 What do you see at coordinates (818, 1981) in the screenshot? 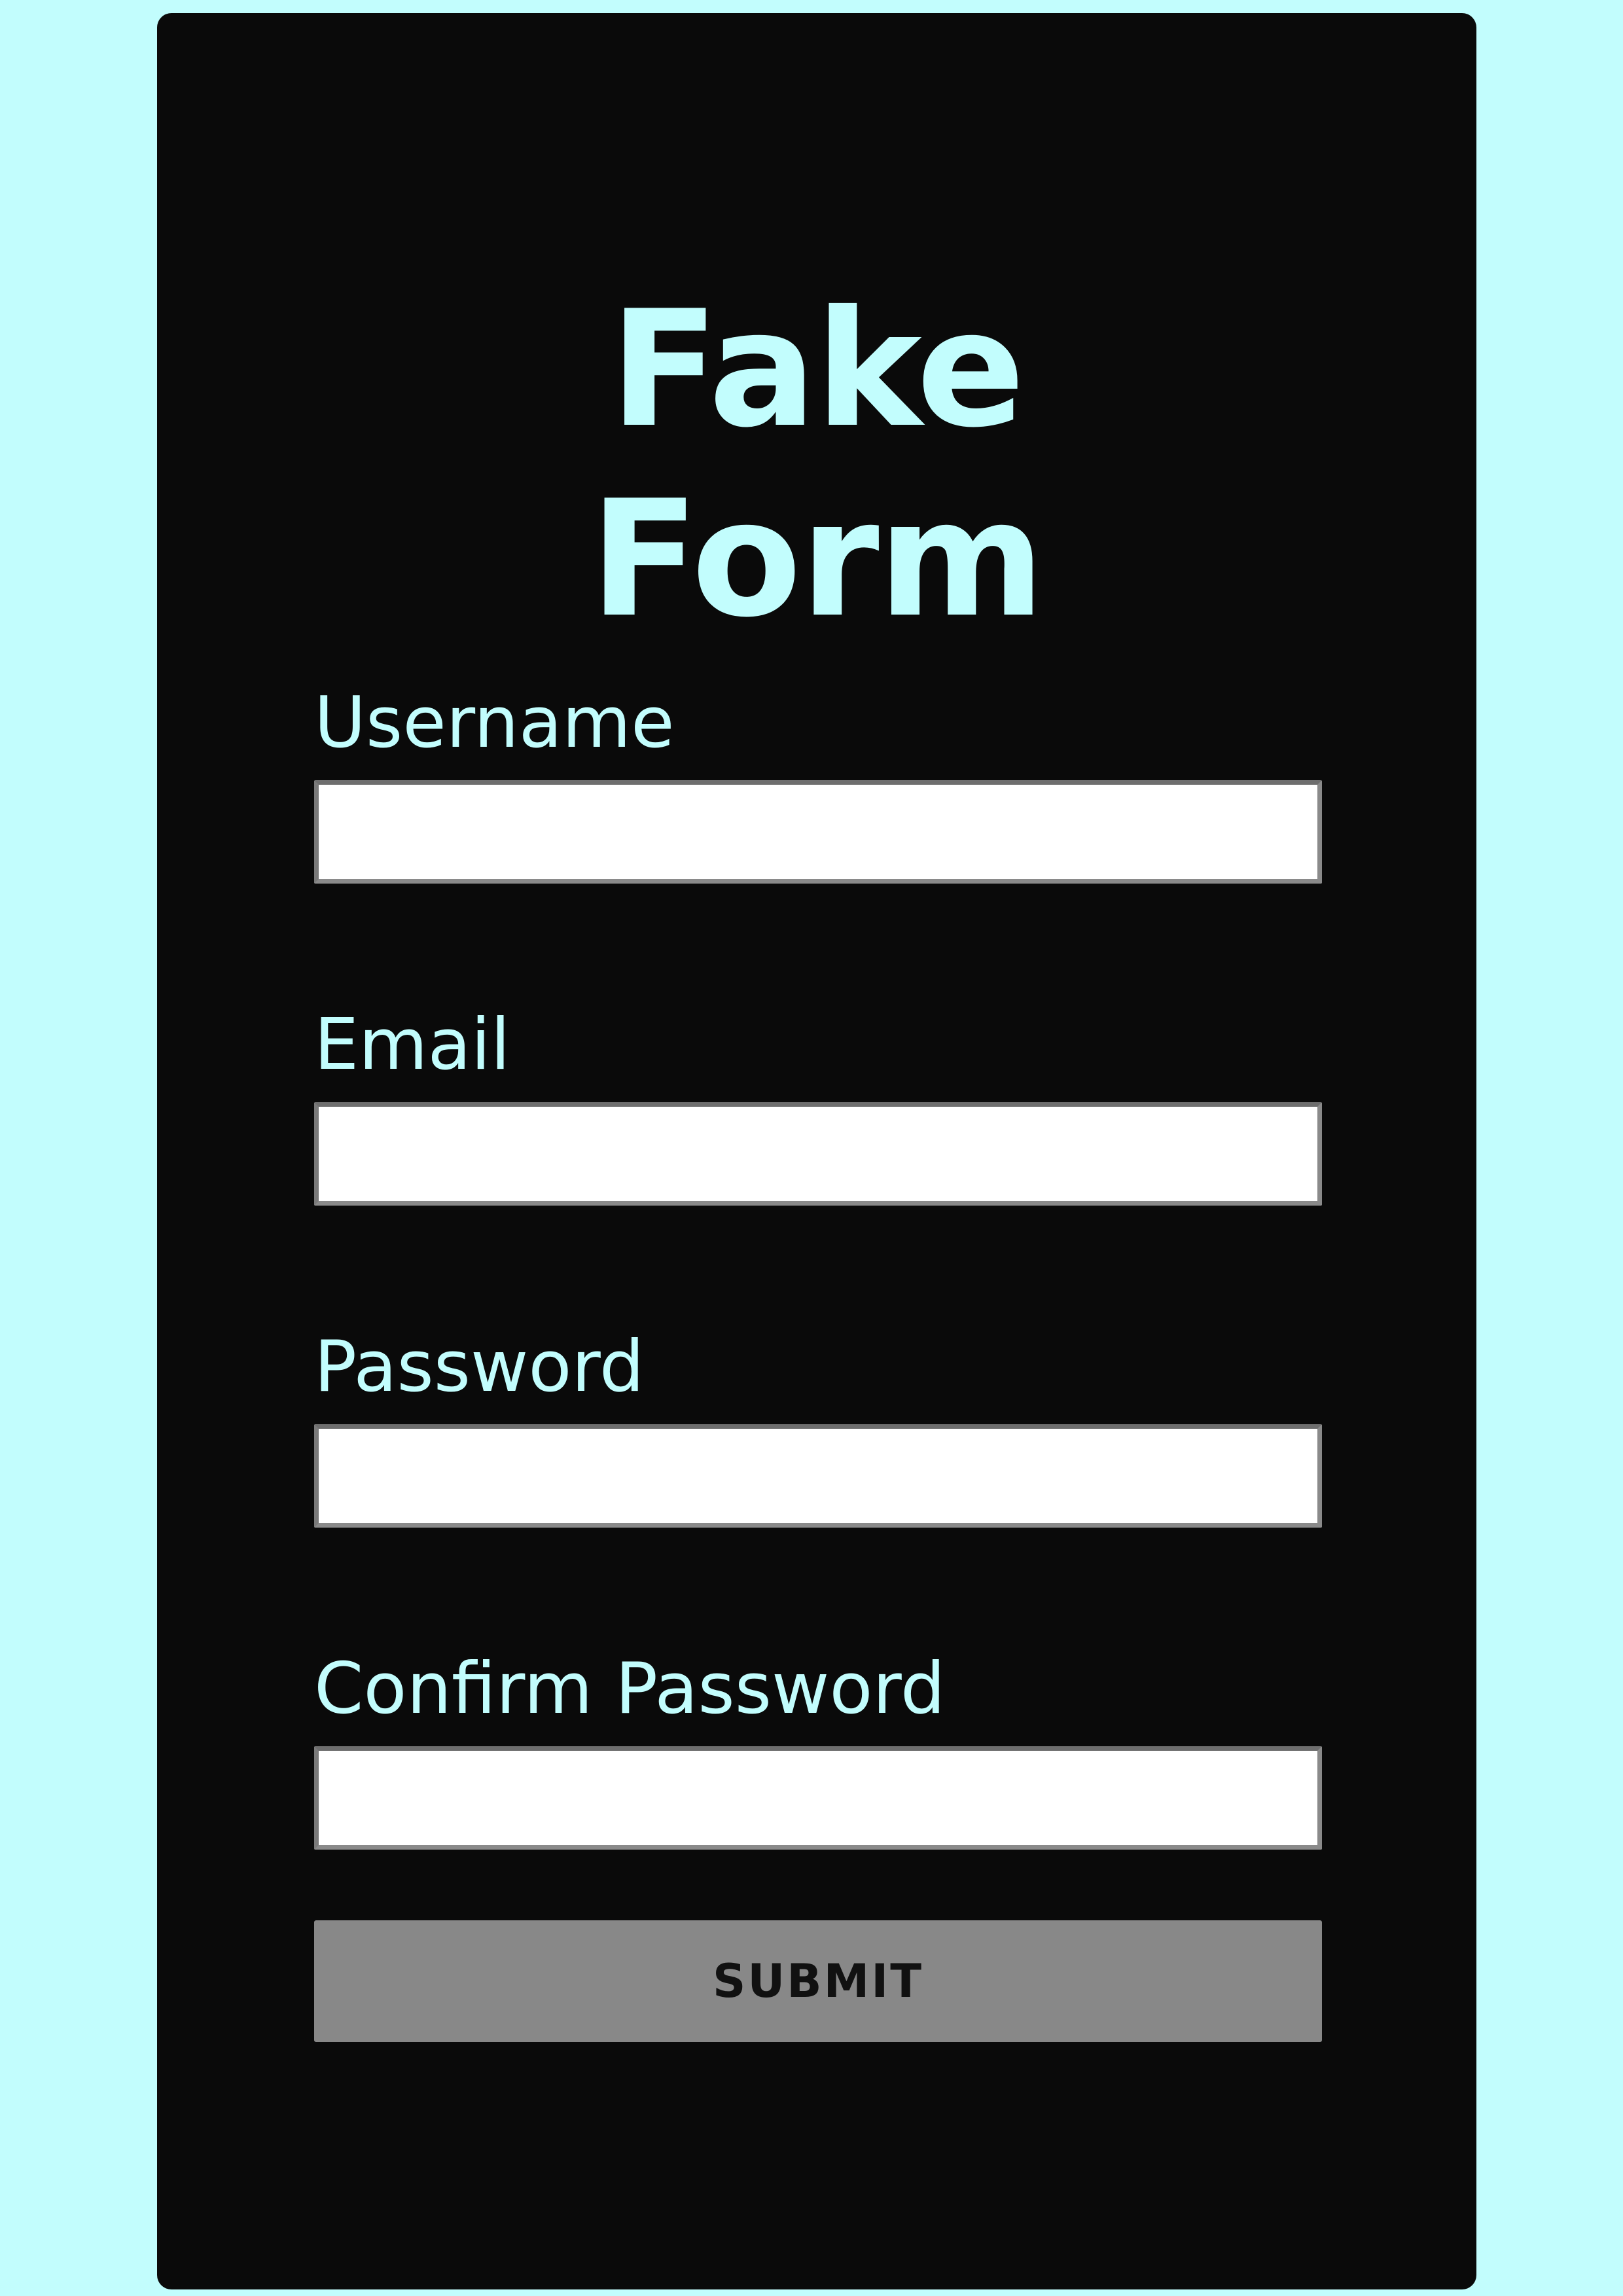
I see `submit-button: SUBMIT` at bounding box center [818, 1981].